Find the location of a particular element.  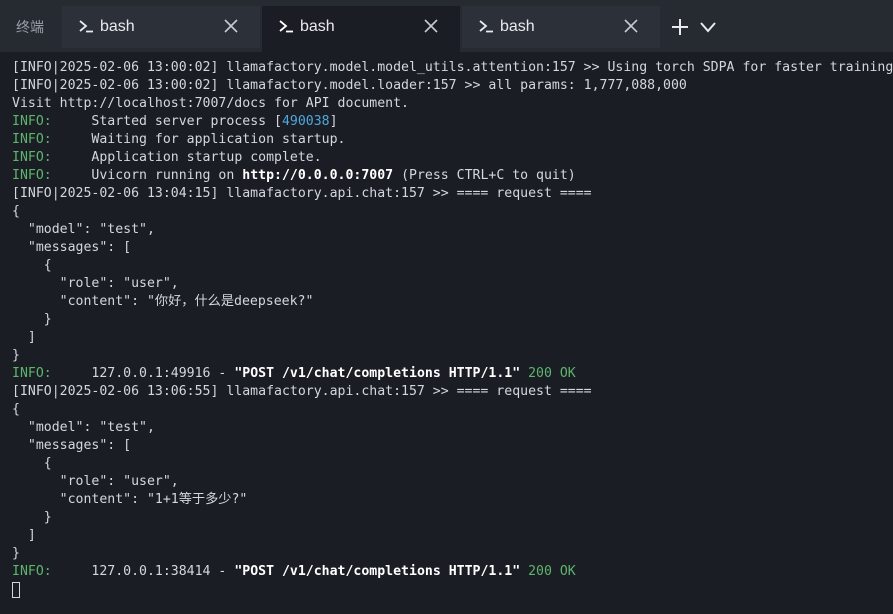

terminal-text: 127.0.0.1:38414 - is located at coordinates (143, 571).